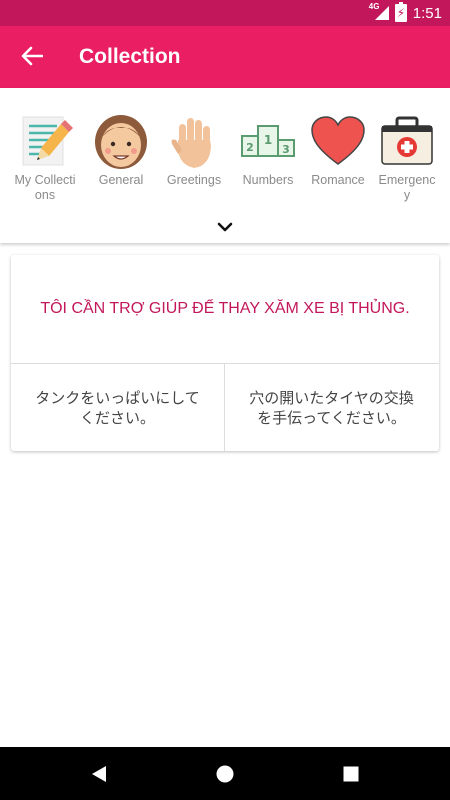 The height and width of the screenshot is (800, 450). I want to click on category-label: My Collections, so click(45, 187).